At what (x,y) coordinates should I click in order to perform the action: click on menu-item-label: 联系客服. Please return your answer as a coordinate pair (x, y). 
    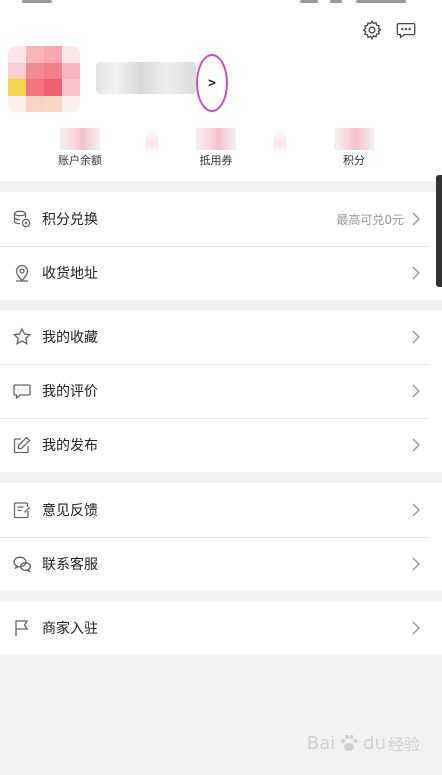
    Looking at the image, I should click on (70, 565).